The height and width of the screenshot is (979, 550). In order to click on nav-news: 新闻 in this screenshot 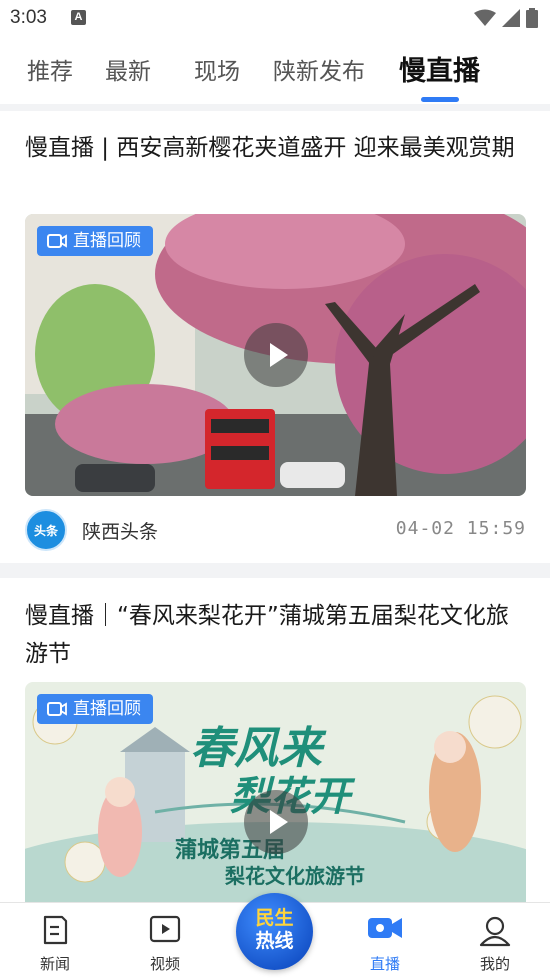, I will do `click(55, 941)`.